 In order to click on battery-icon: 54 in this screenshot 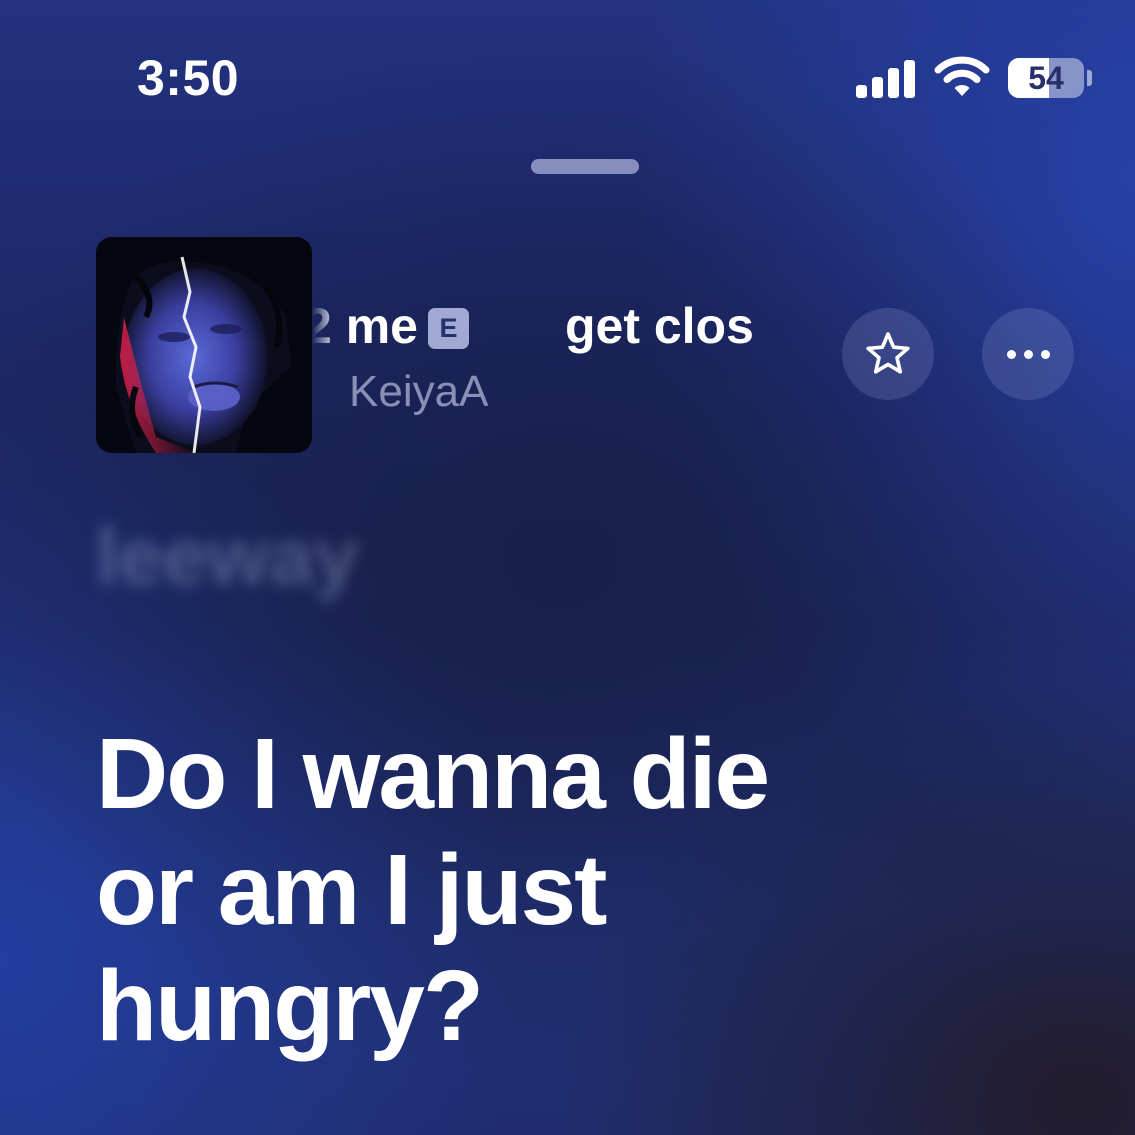, I will do `click(1046, 78)`.